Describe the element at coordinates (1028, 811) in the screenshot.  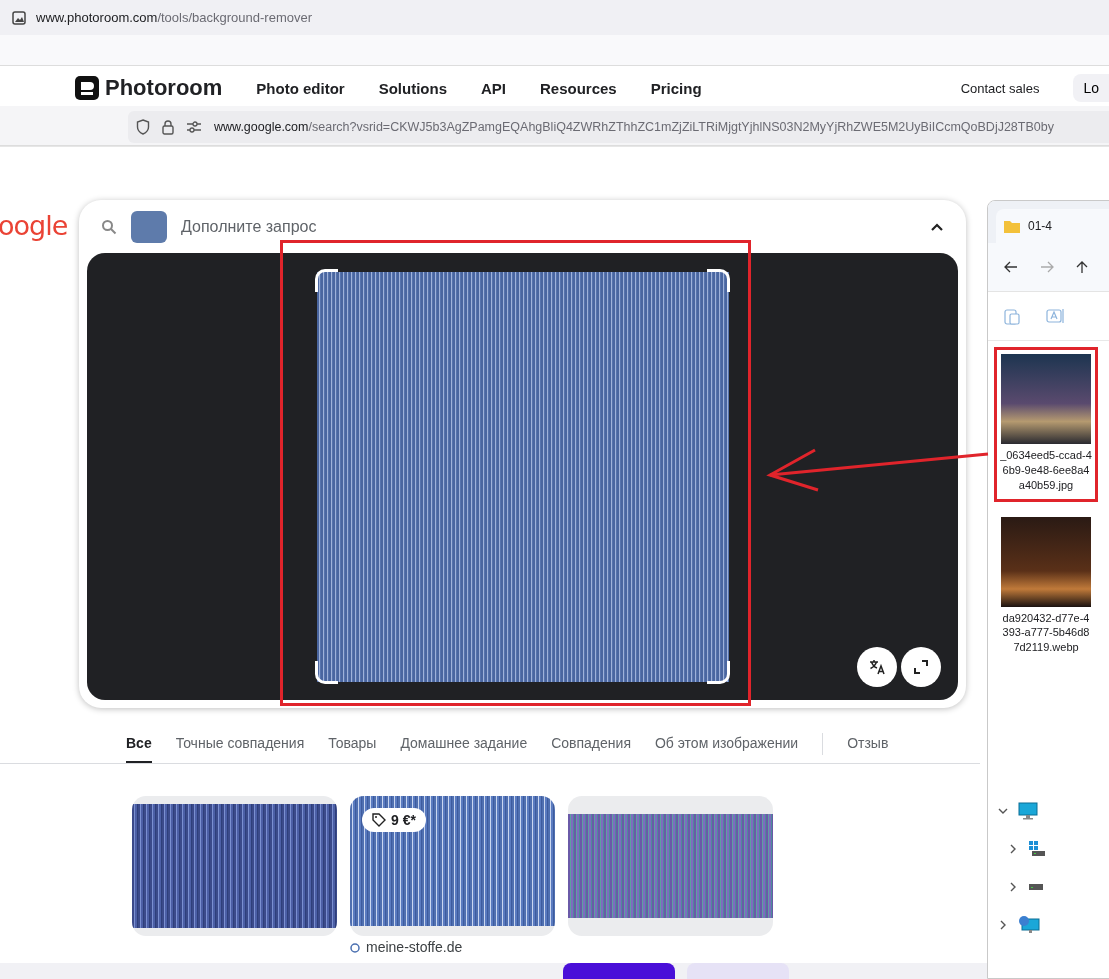
I see `monitor-icon` at that location.